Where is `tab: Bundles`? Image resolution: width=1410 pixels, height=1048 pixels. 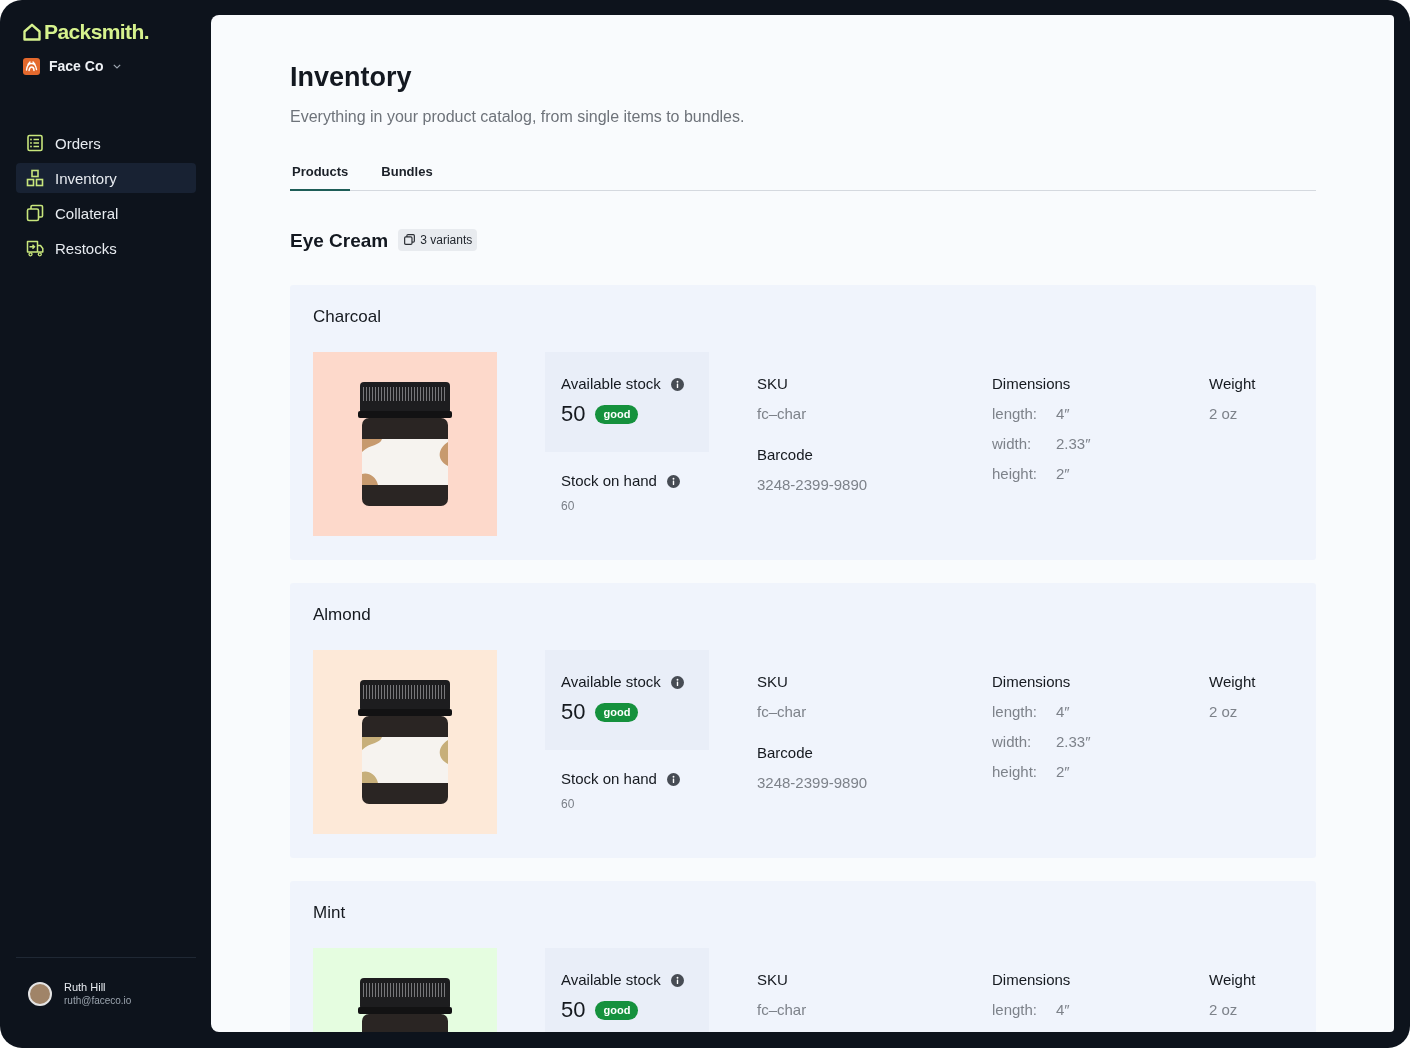
tab: Bundles is located at coordinates (407, 174).